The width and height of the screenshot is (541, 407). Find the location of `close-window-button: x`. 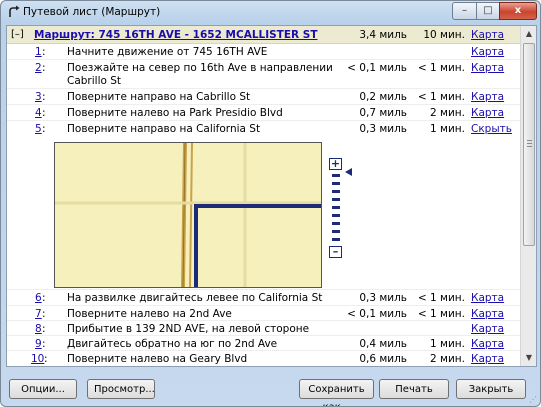

close-window-button: x is located at coordinates (518, 11).